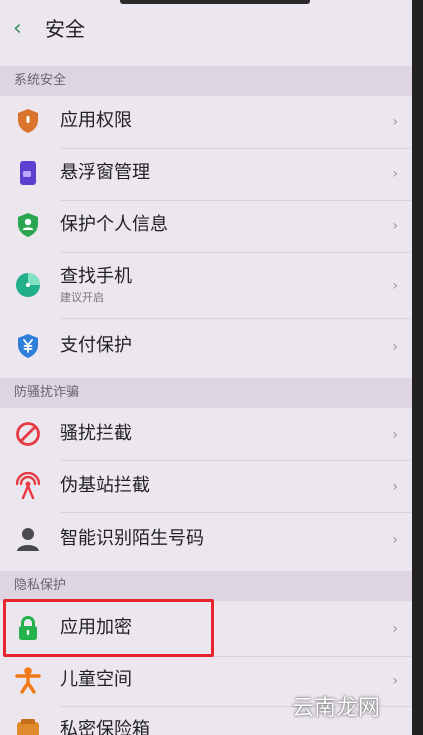  What do you see at coordinates (336, 708) in the screenshot?
I see `watermark: 云南龙网` at bounding box center [336, 708].